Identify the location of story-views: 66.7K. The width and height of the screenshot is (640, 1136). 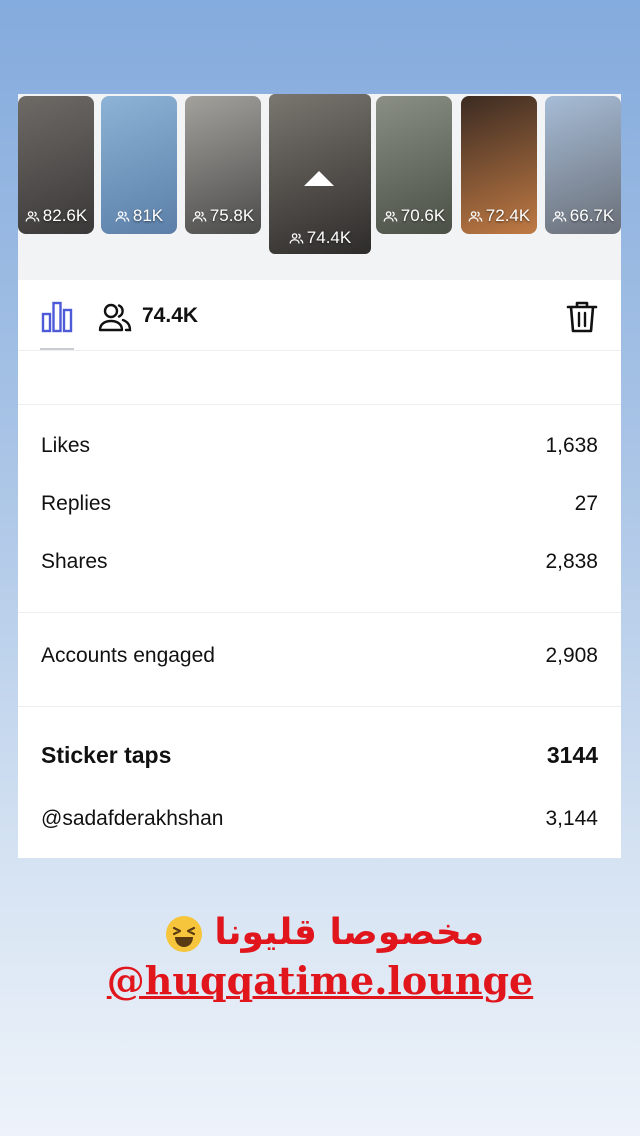
(583, 216).